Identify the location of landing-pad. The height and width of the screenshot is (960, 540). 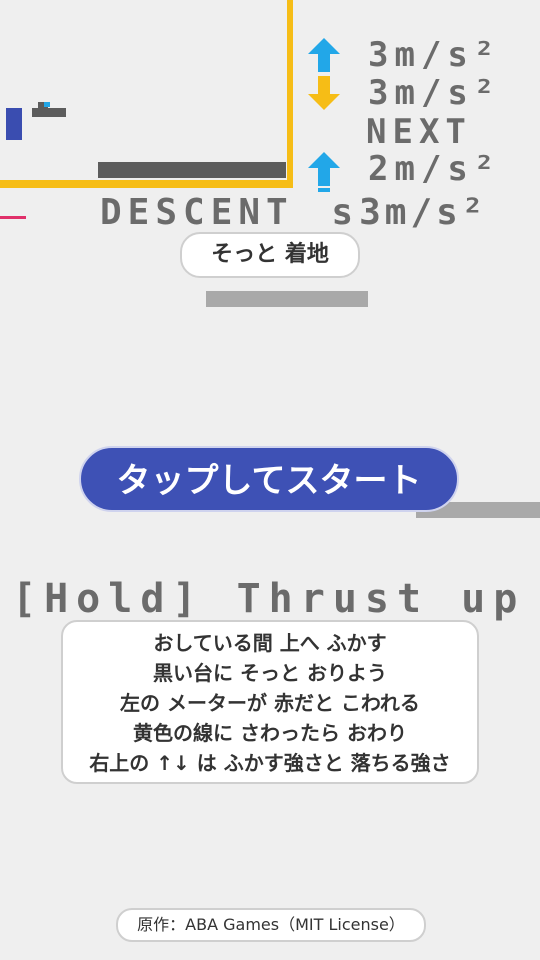
(192, 170).